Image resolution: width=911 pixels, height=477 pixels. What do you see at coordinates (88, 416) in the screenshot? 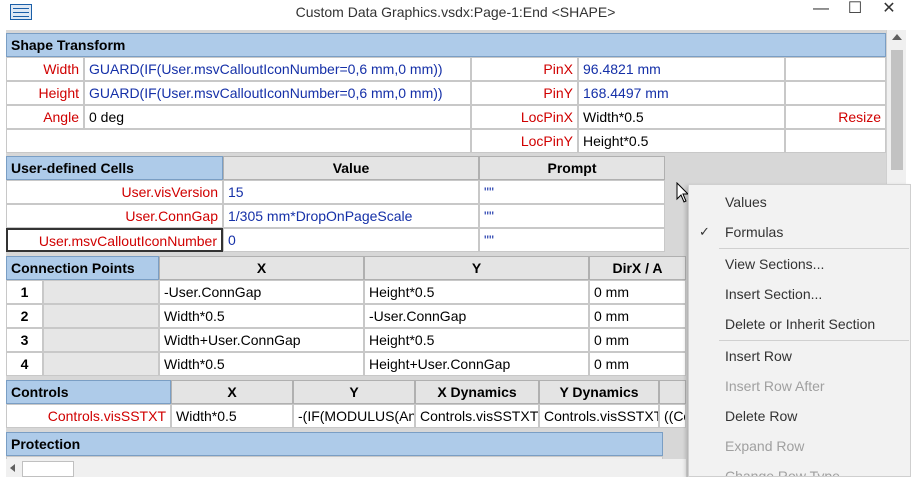
I see `control-row-name: Controls.visSSTXT` at bounding box center [88, 416].